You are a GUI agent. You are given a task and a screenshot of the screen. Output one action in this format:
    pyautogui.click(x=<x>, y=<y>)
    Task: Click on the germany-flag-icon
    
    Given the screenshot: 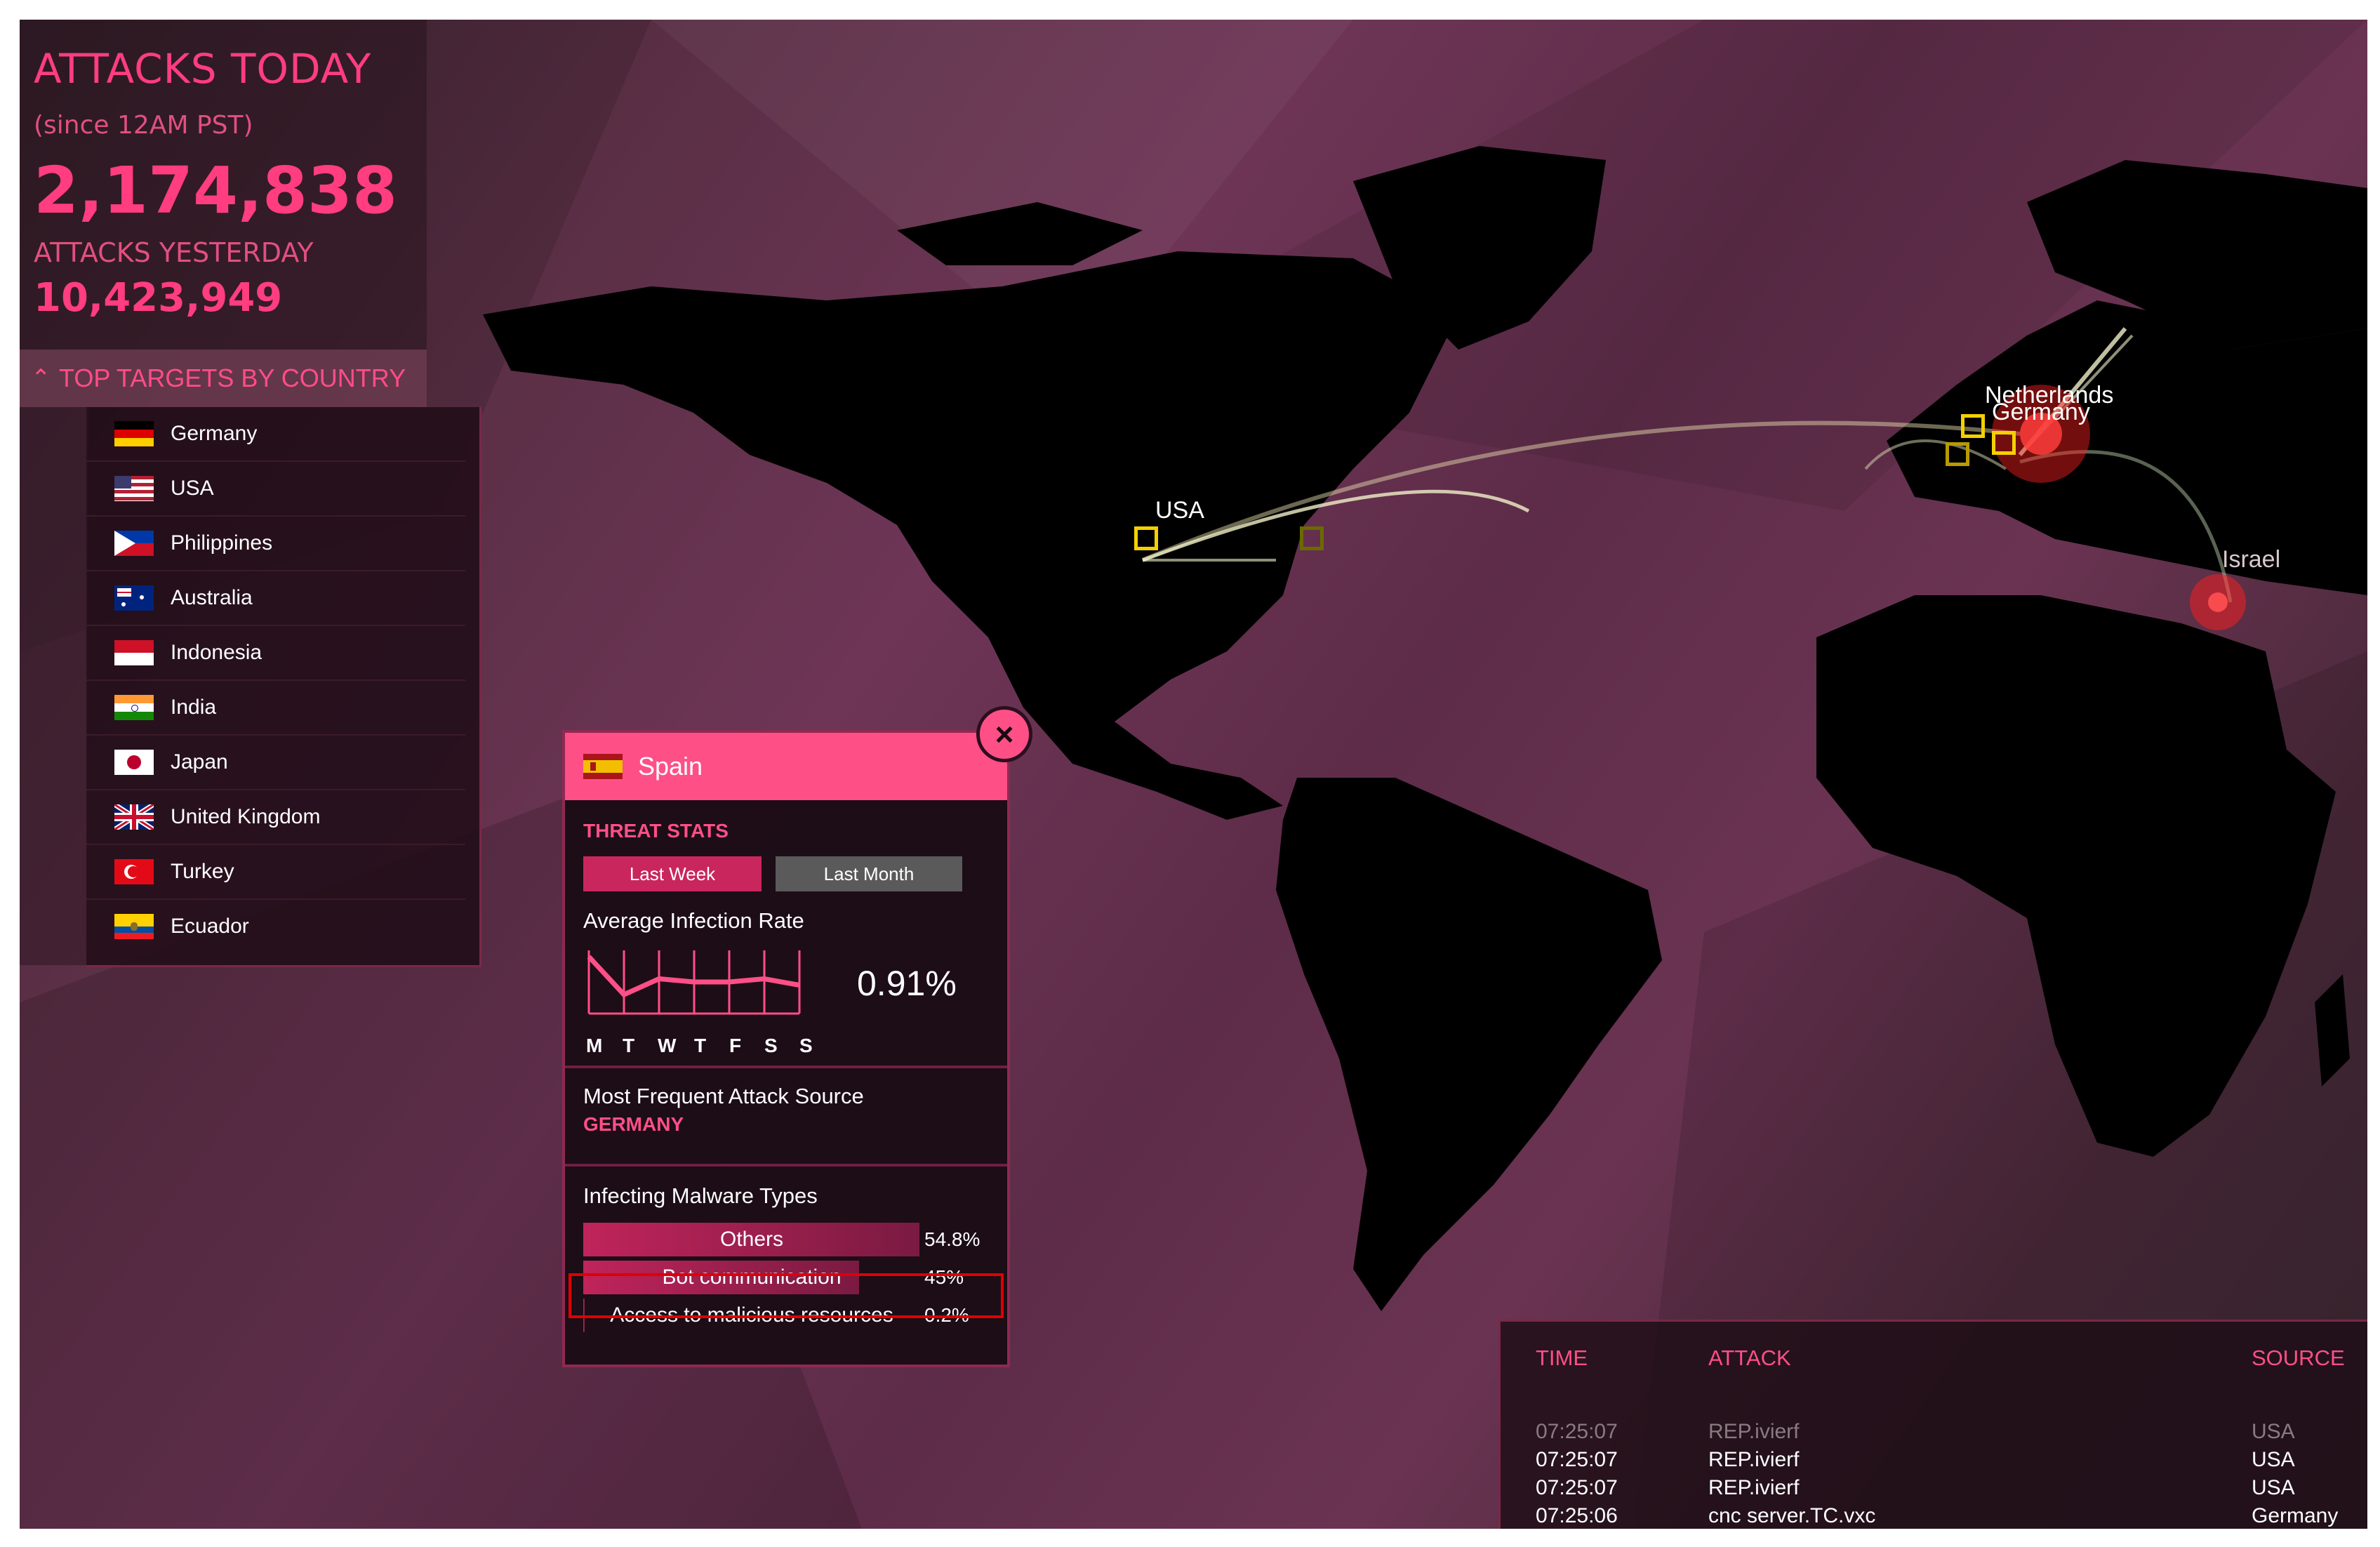 What is the action you would take?
    pyautogui.click(x=134, y=434)
    